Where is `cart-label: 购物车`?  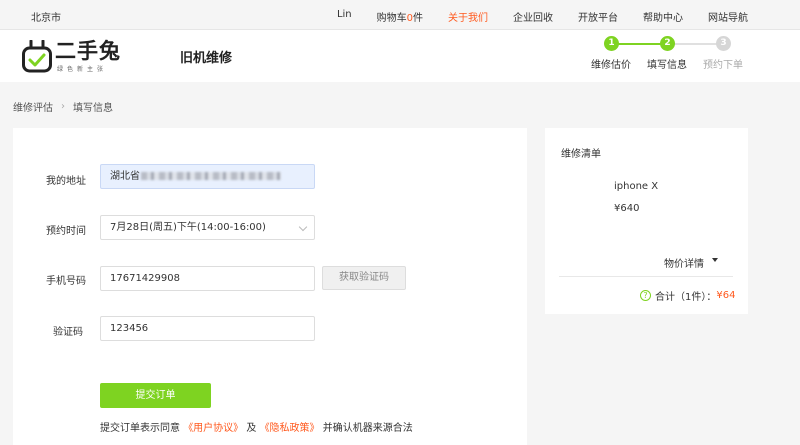
cart-label: 购物车 is located at coordinates (391, 18).